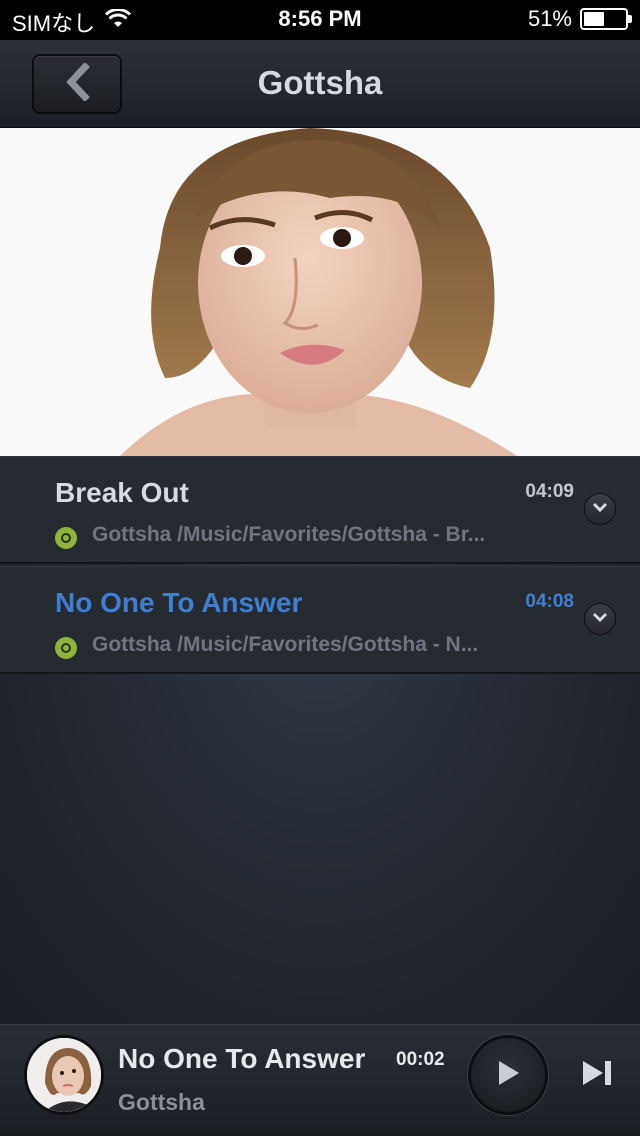 Image resolution: width=640 pixels, height=1136 pixels. What do you see at coordinates (122, 492) in the screenshot?
I see `track-title: Break Out` at bounding box center [122, 492].